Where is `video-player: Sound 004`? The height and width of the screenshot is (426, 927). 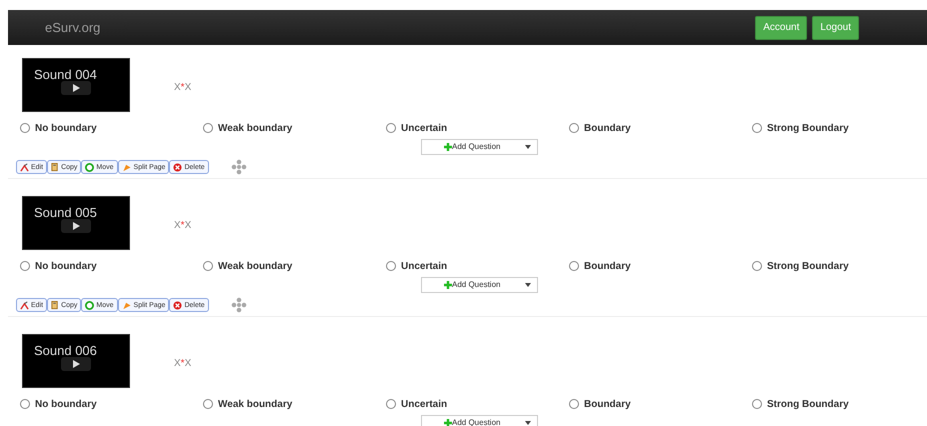
video-player: Sound 004 is located at coordinates (76, 85).